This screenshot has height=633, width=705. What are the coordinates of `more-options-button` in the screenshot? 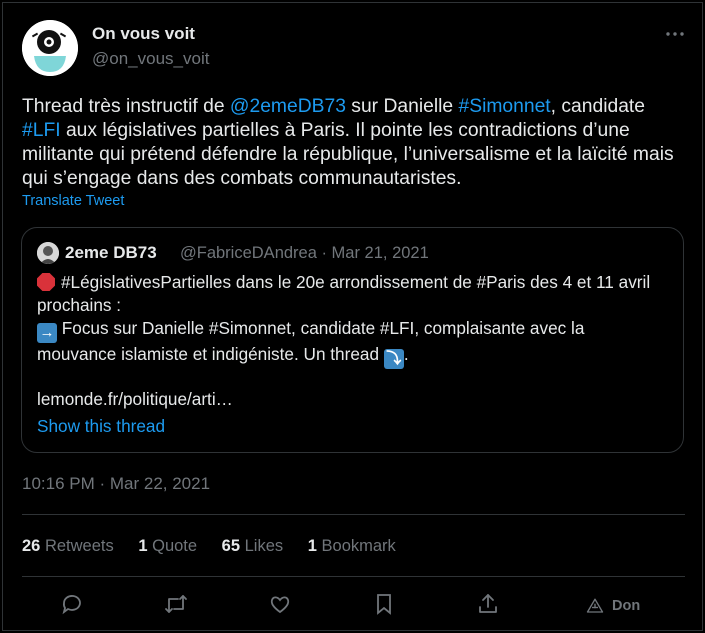 It's located at (675, 34).